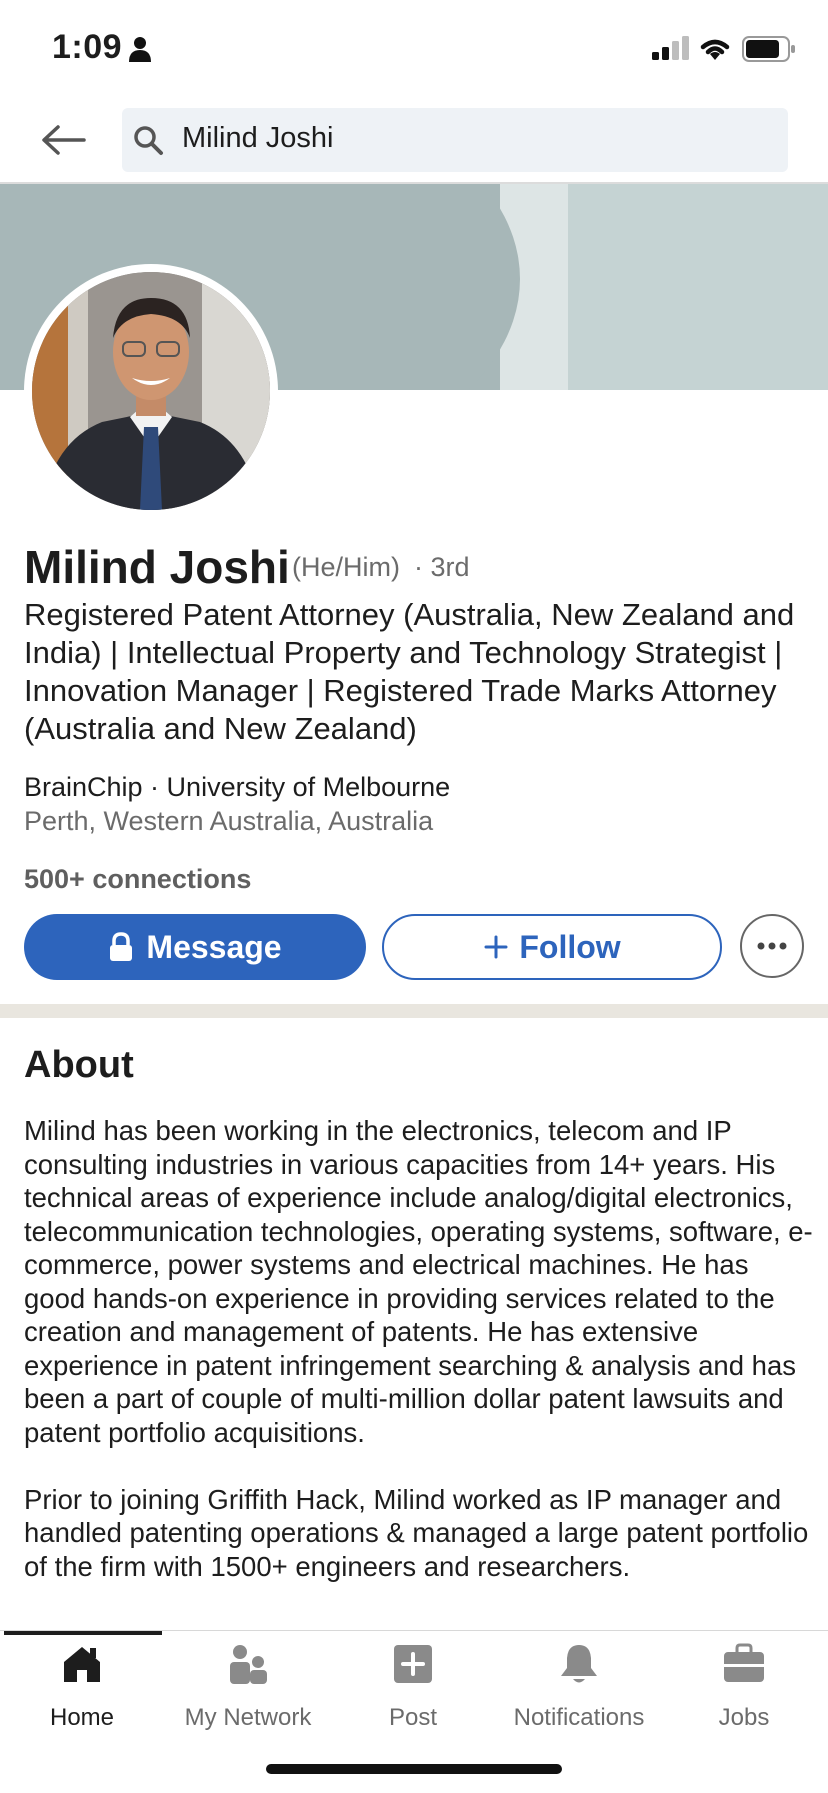  What do you see at coordinates (229, 821) in the screenshot?
I see `profile-location: Perth, Western Australia, Australia` at bounding box center [229, 821].